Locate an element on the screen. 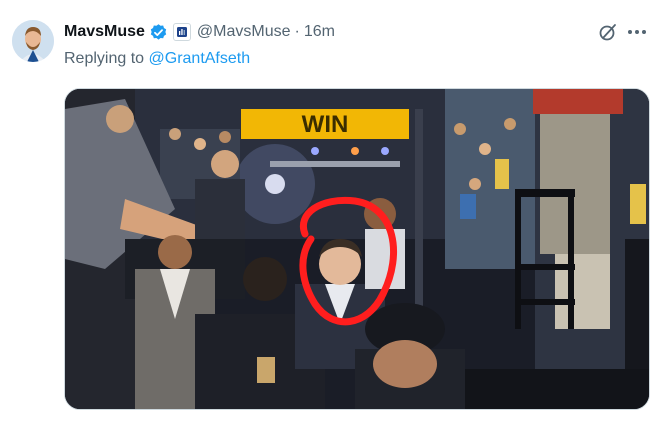 The height and width of the screenshot is (422, 660). tweet-header: MavsMuse @MavsMuse · 16m is located at coordinates (199, 32).